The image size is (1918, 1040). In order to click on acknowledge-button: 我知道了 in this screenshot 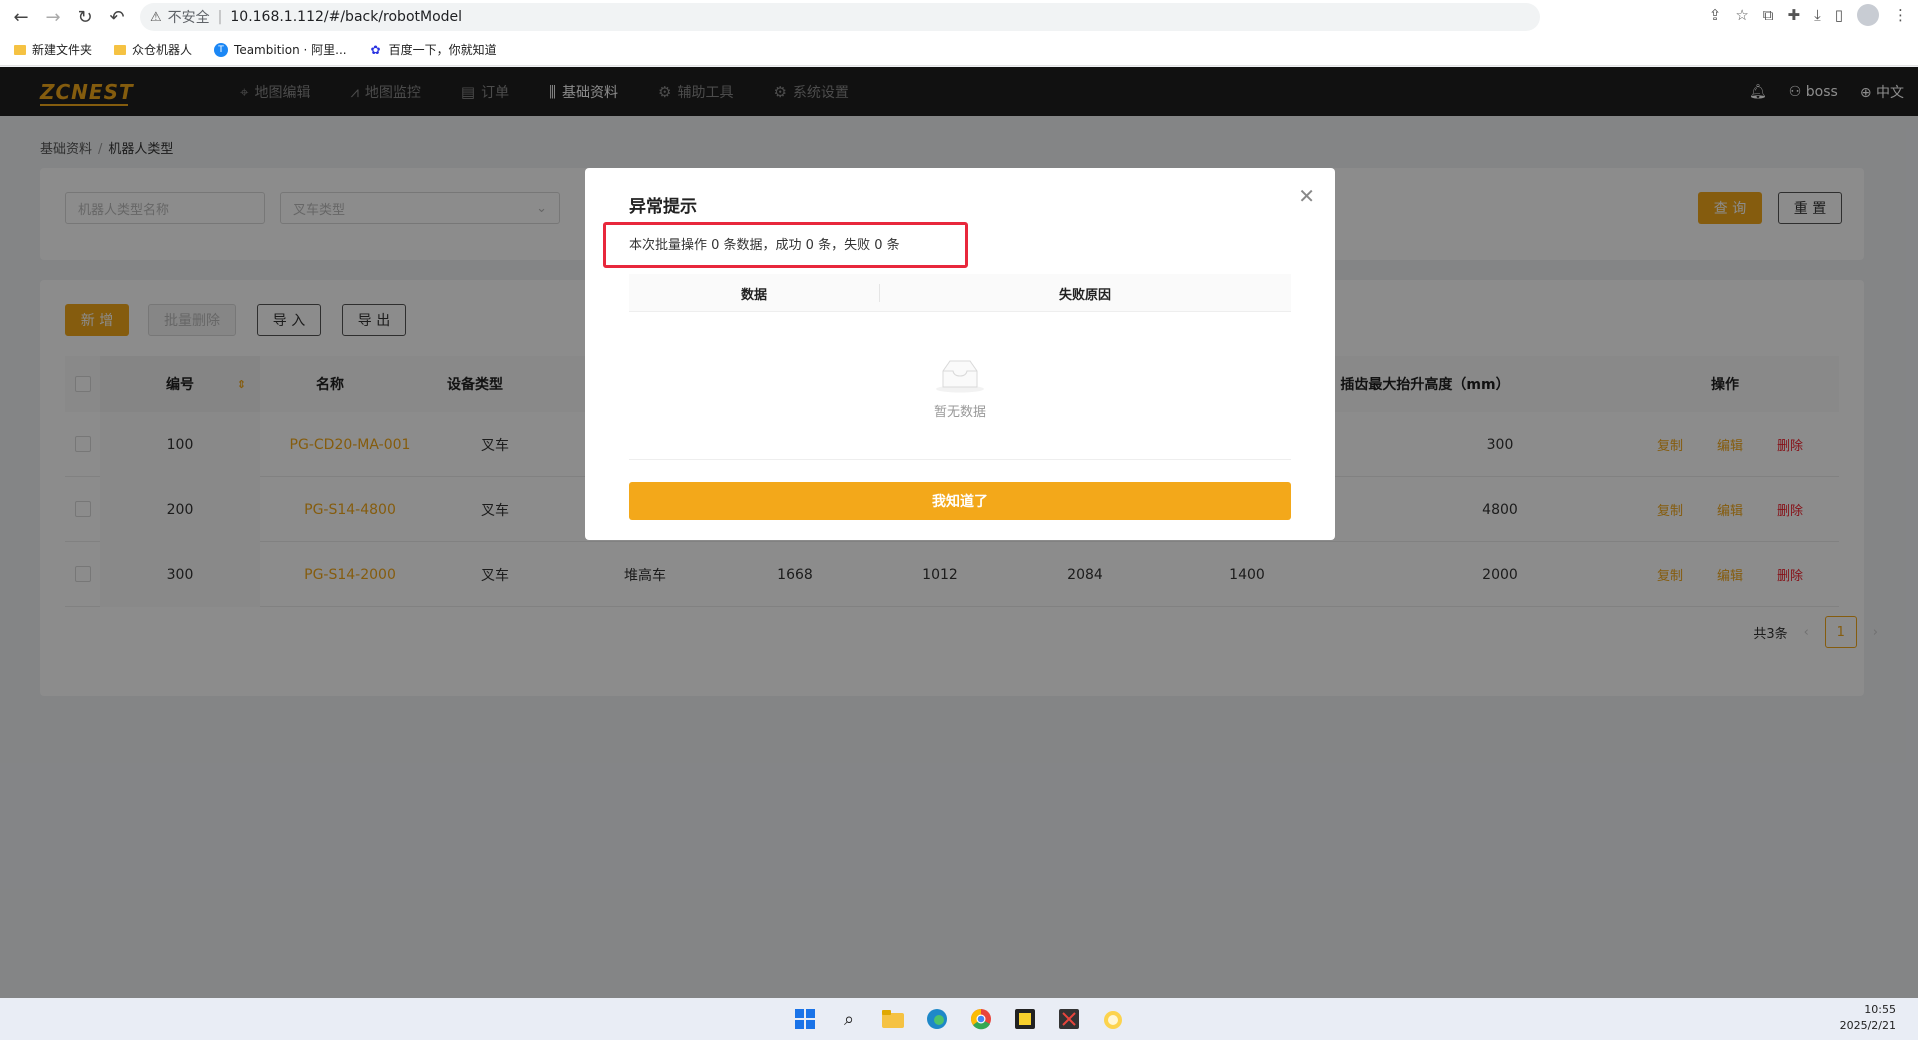, I will do `click(960, 501)`.